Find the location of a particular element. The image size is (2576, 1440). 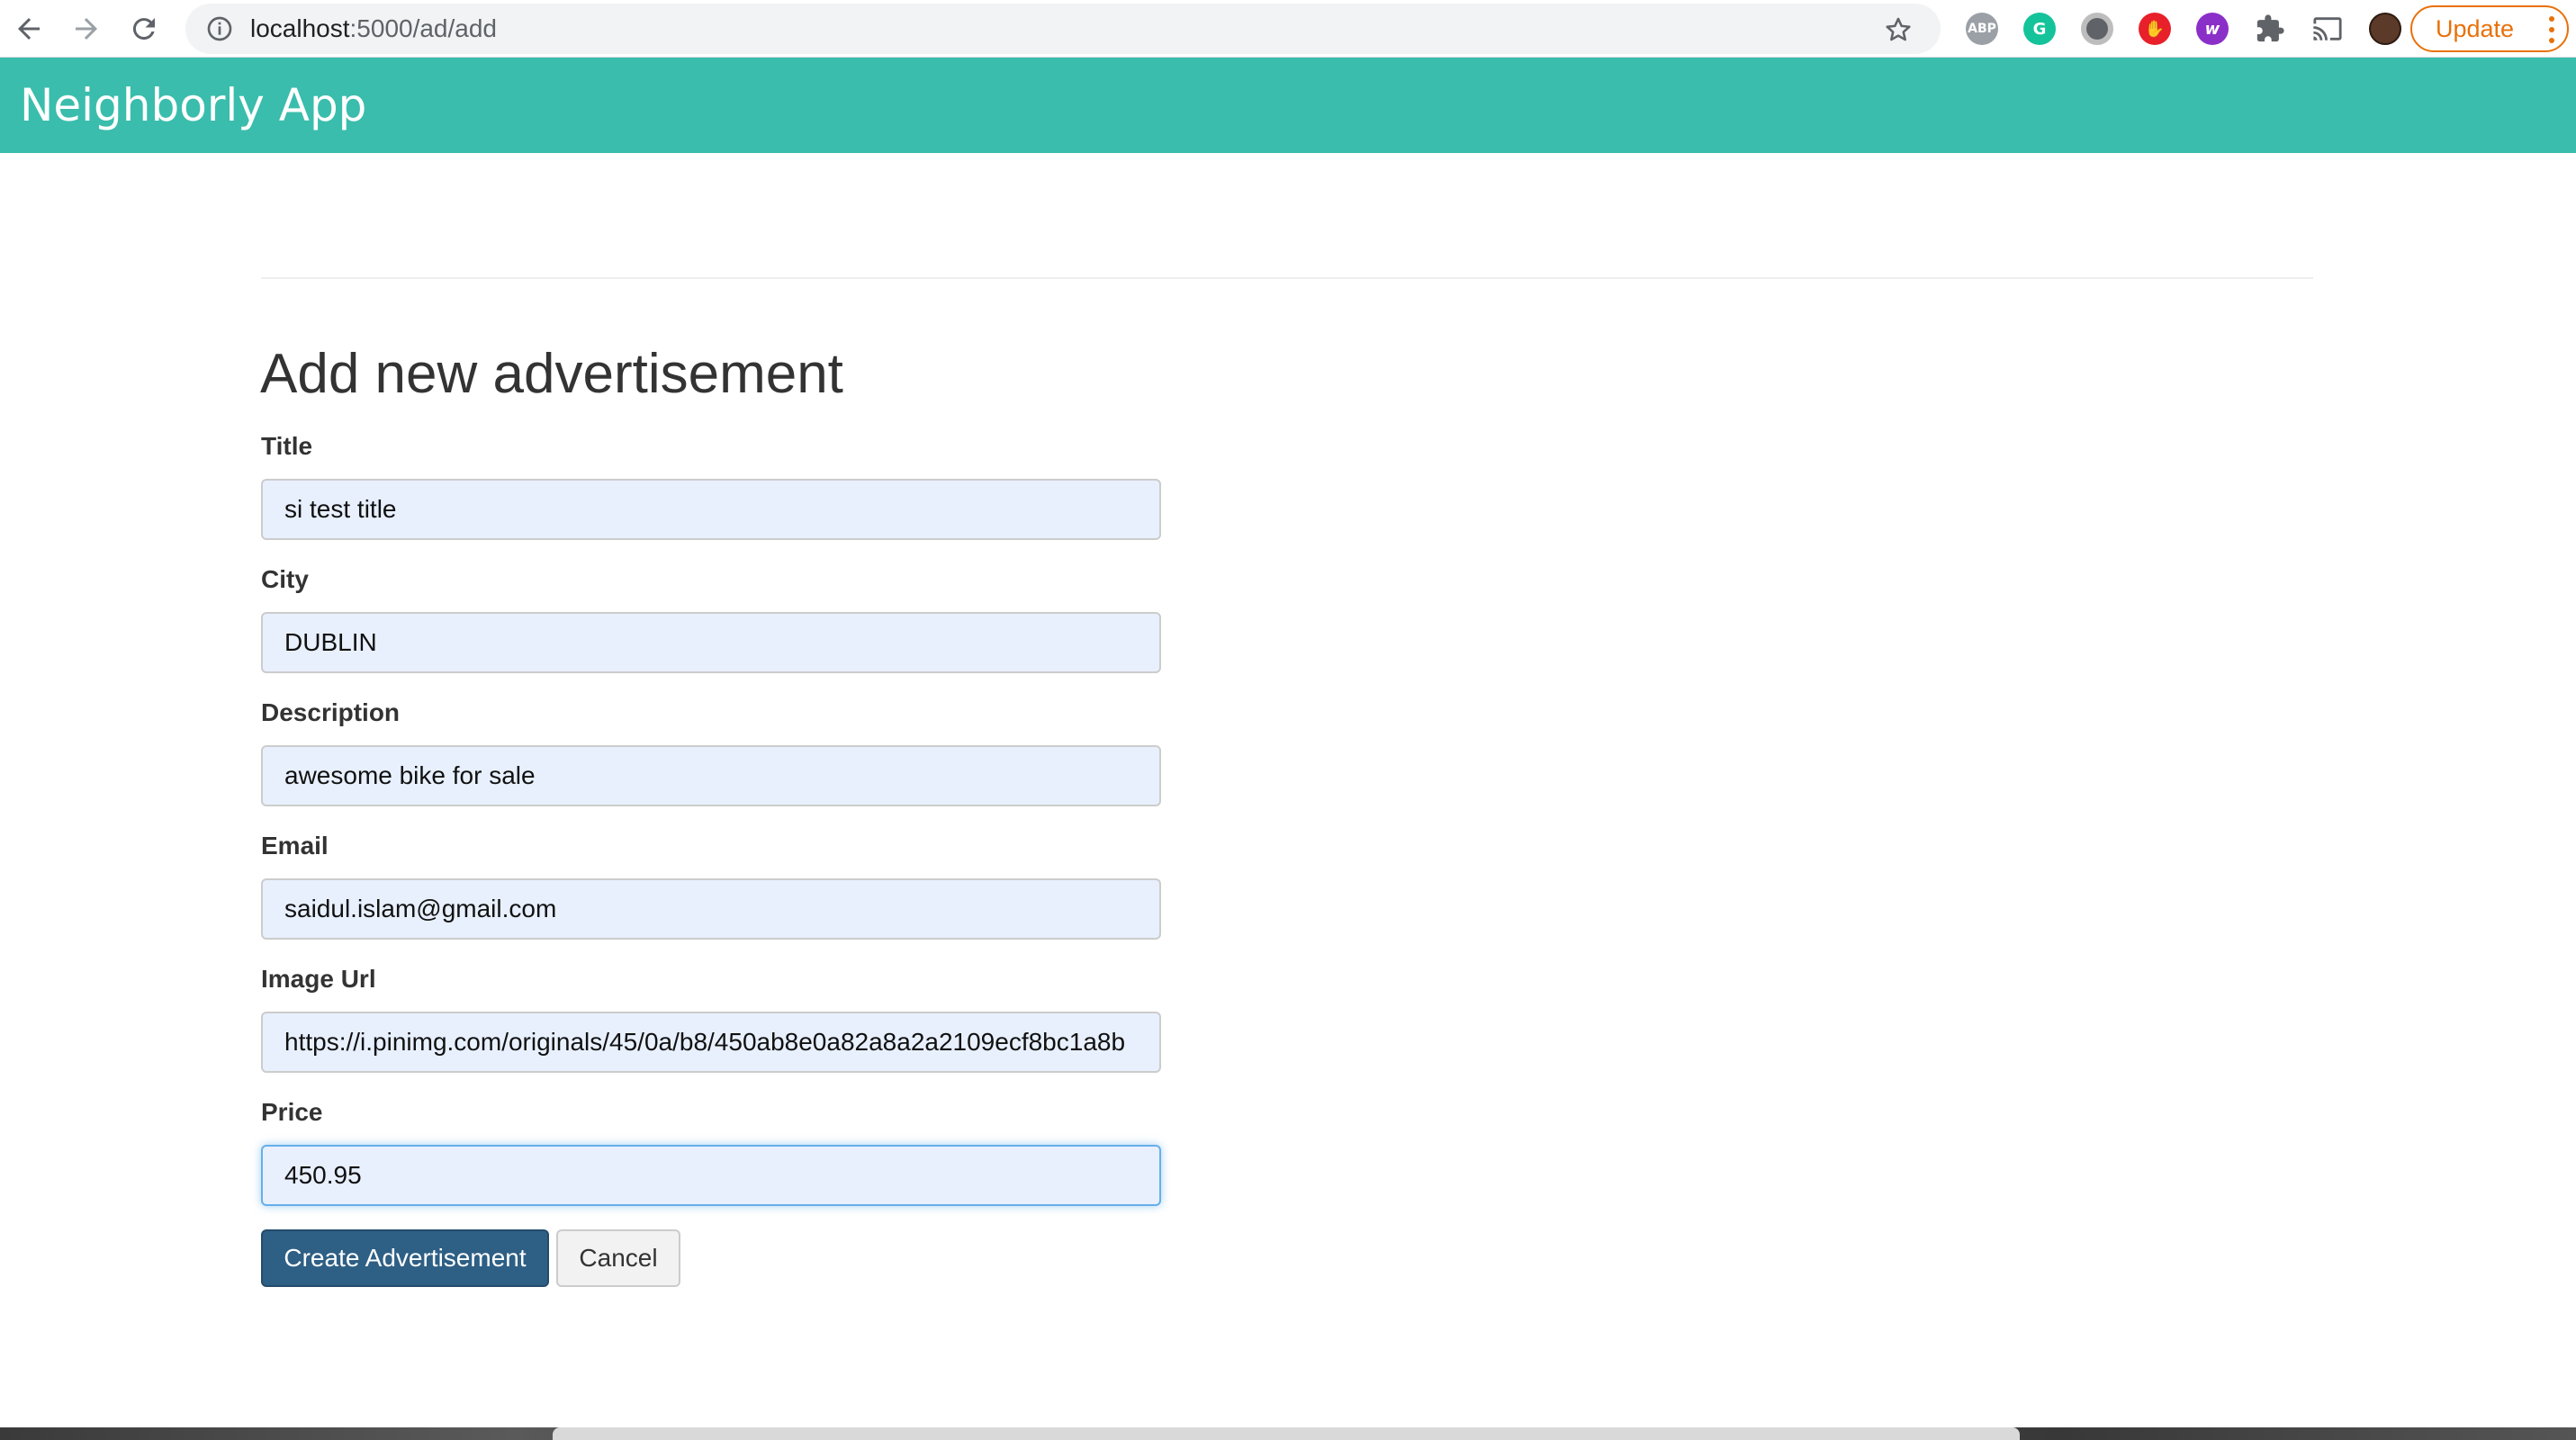

title-label: Title is located at coordinates (287, 446).